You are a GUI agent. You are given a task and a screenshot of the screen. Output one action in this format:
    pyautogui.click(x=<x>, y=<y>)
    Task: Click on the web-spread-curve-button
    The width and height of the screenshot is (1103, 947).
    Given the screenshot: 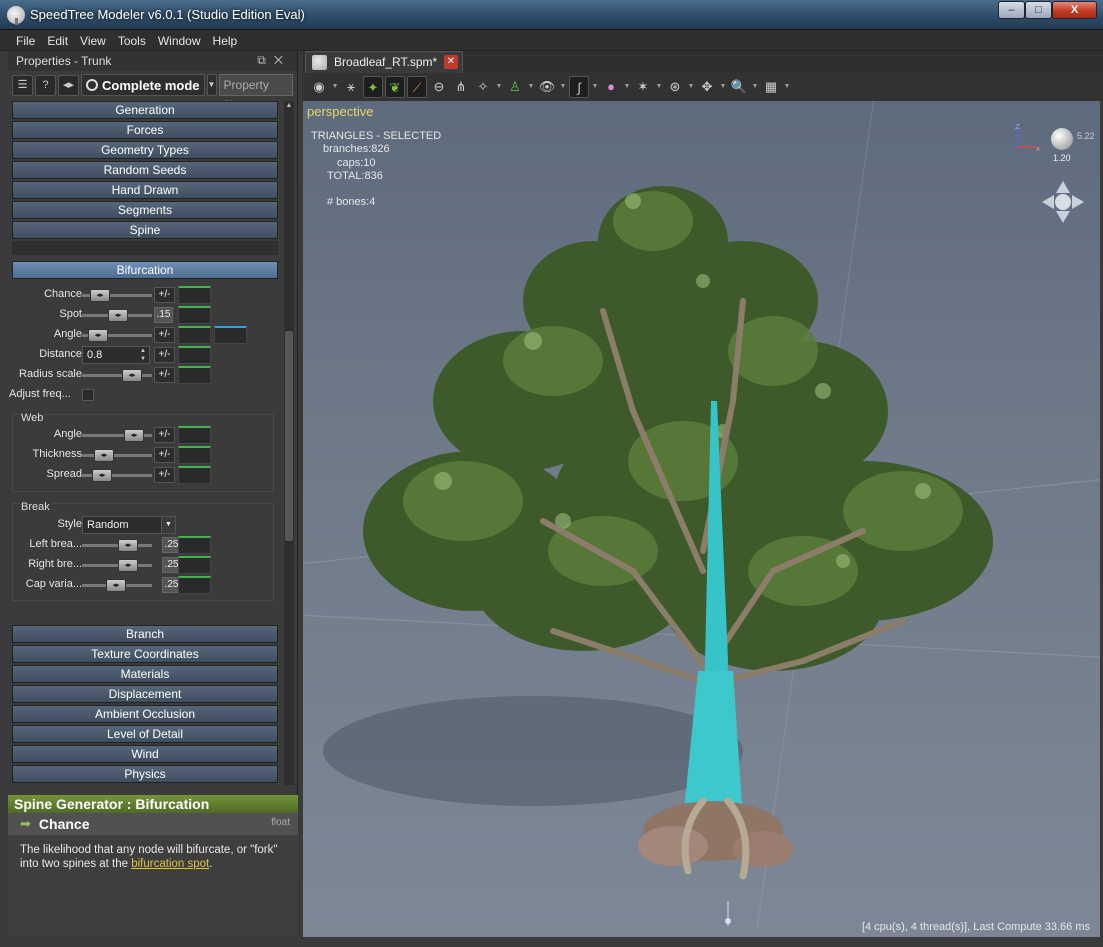 What is the action you would take?
    pyautogui.click(x=194, y=475)
    